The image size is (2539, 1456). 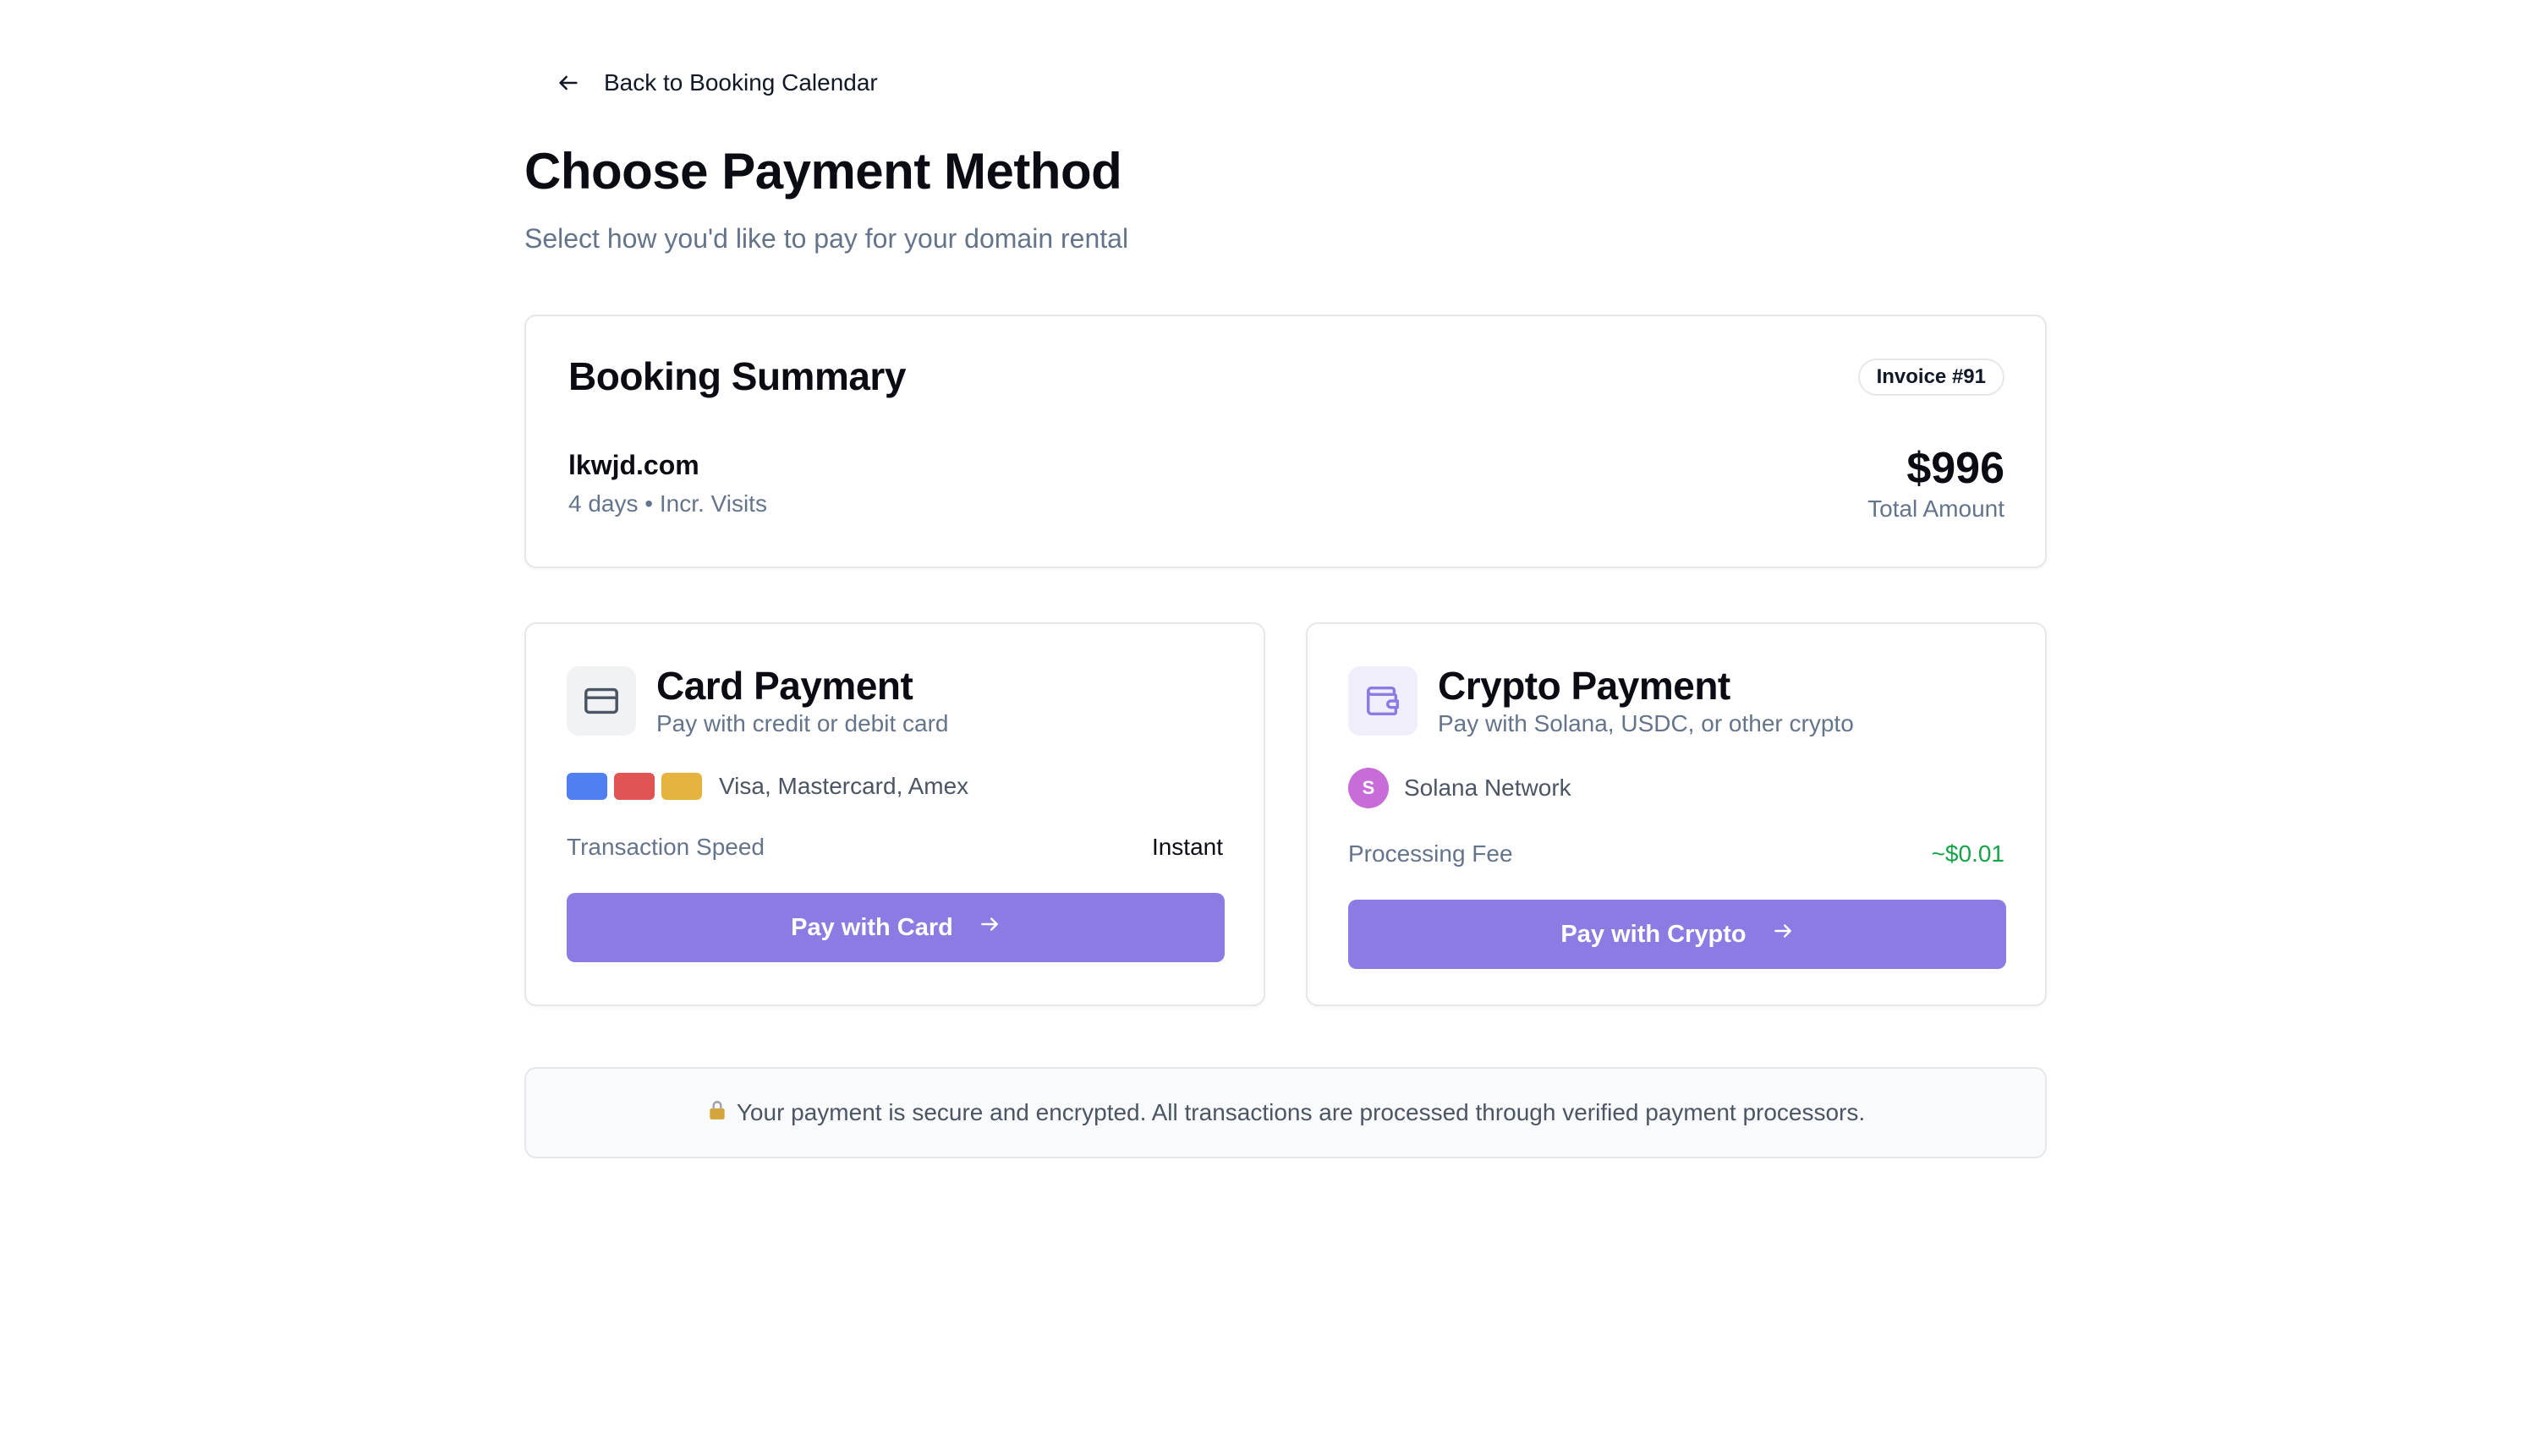 I want to click on back-to-calendar-link: Back to Booking Calendar, so click(x=717, y=83).